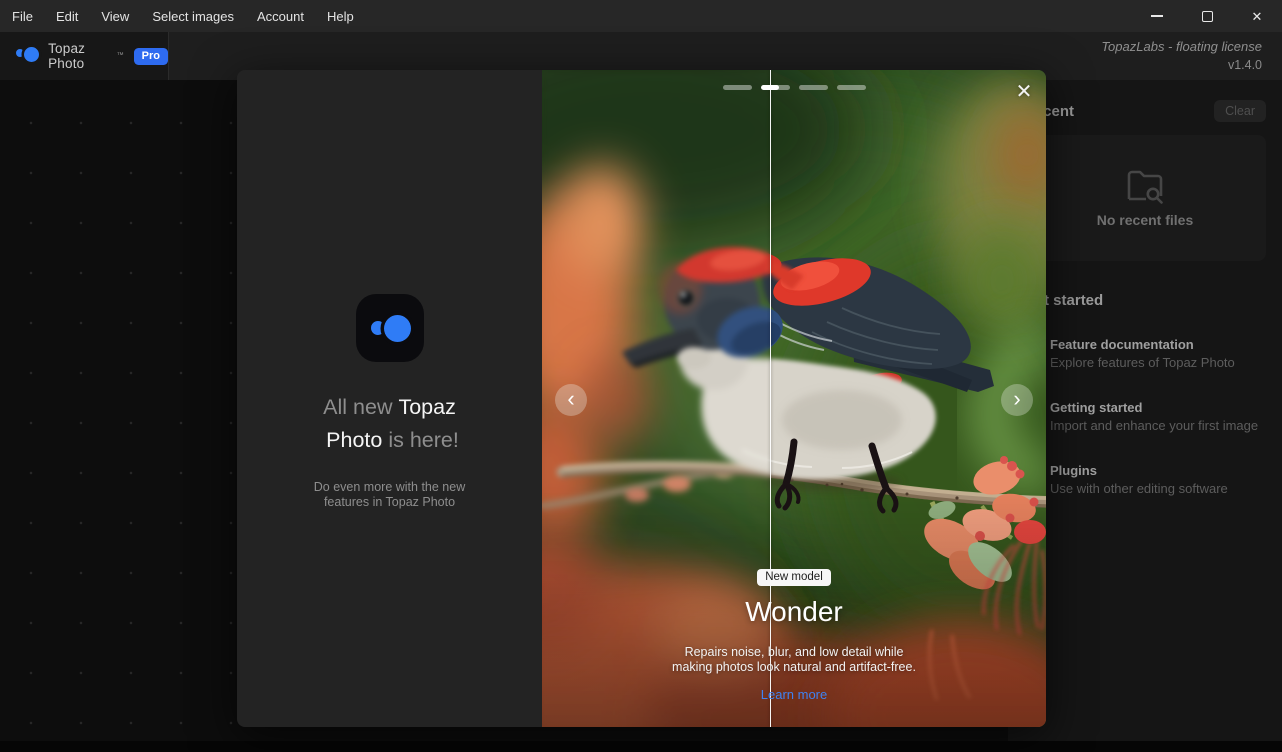  Describe the element at coordinates (794, 87) in the screenshot. I see `carousel-progress` at that location.